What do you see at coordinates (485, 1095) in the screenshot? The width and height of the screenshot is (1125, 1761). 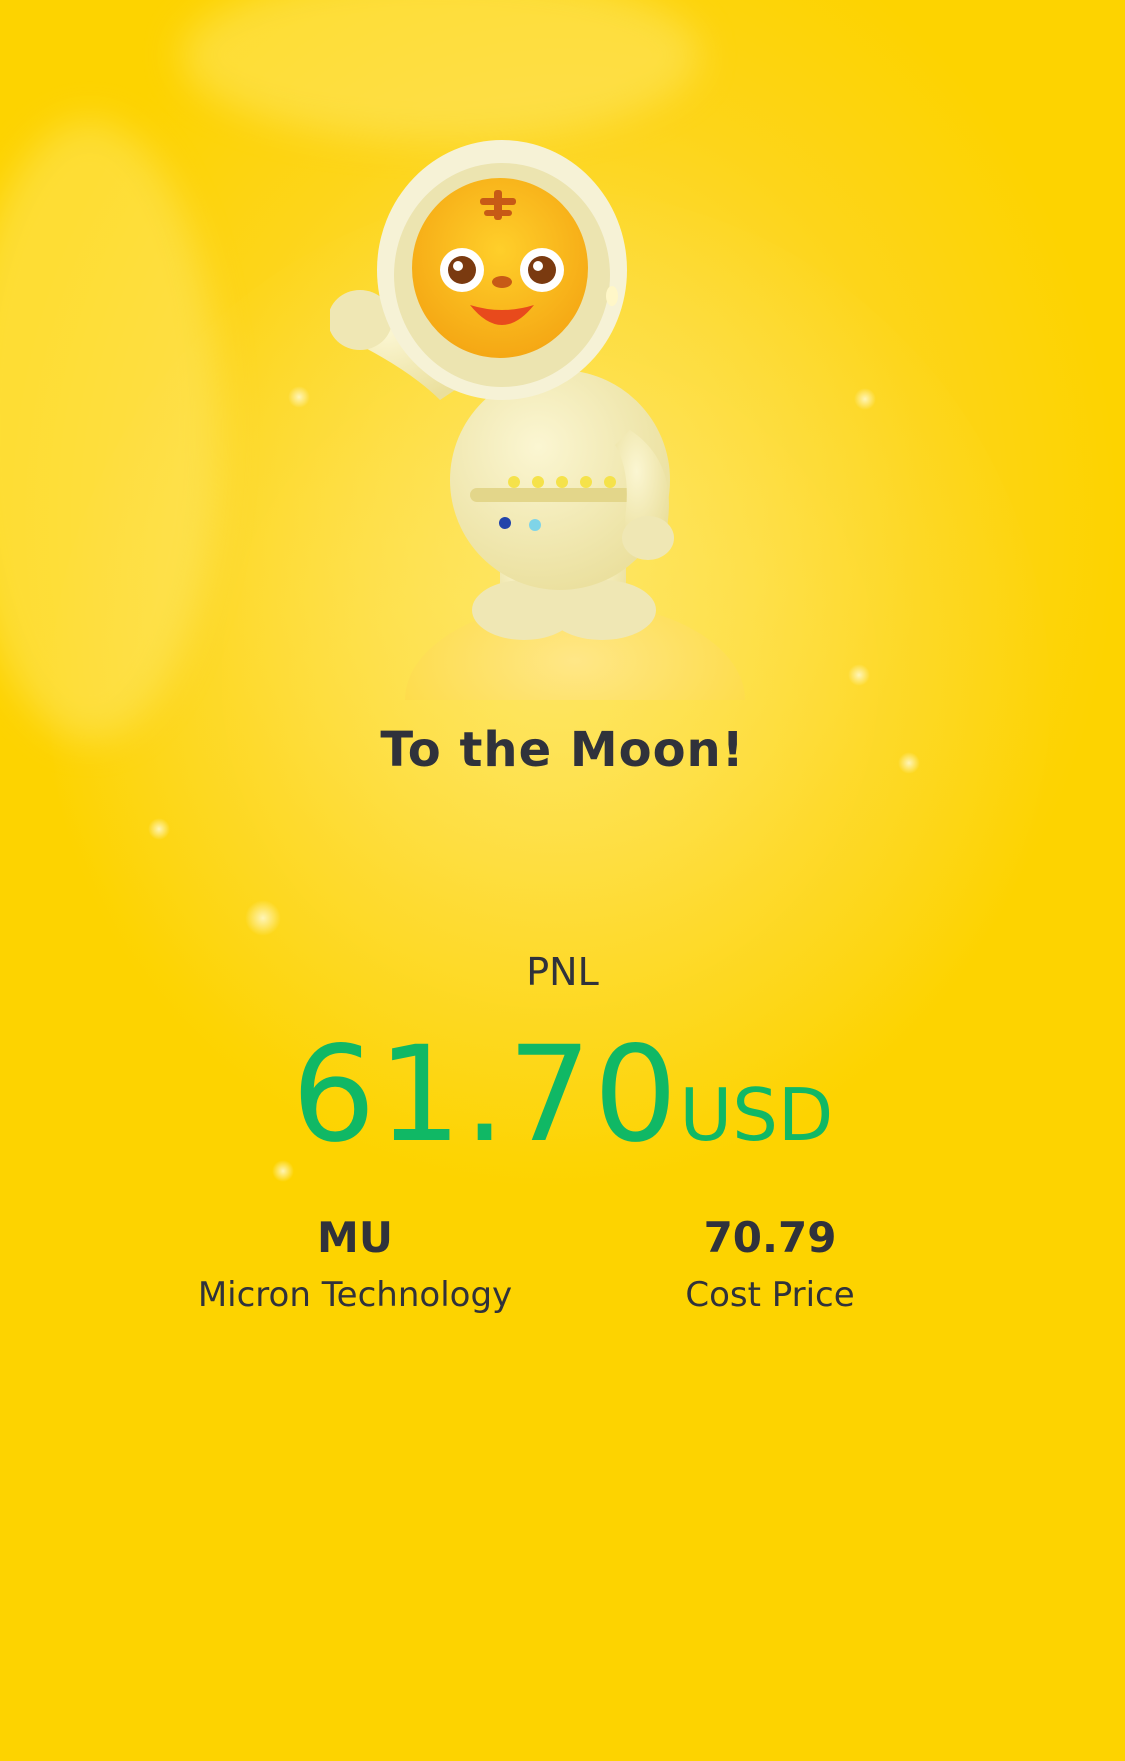 I see `pnl-amount: 61.70` at bounding box center [485, 1095].